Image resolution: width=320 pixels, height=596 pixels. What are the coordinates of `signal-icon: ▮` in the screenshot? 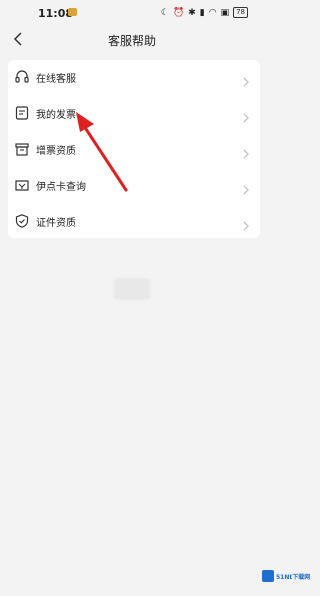 It's located at (202, 12).